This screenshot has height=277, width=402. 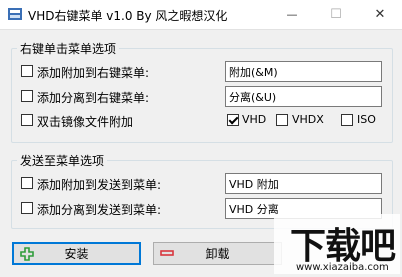 I want to click on maximize-icon: ☐, so click(x=336, y=14).